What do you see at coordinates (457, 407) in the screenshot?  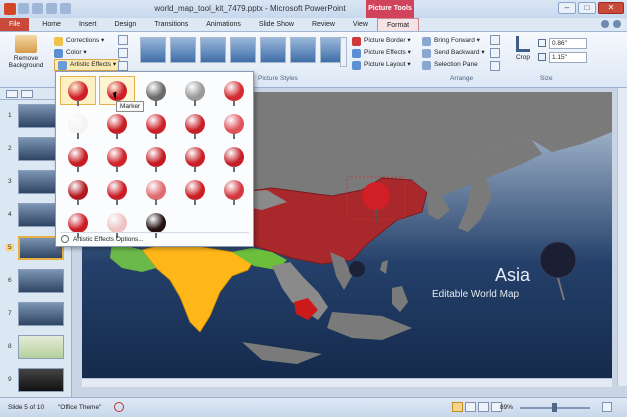 I see `normal-view-icon` at bounding box center [457, 407].